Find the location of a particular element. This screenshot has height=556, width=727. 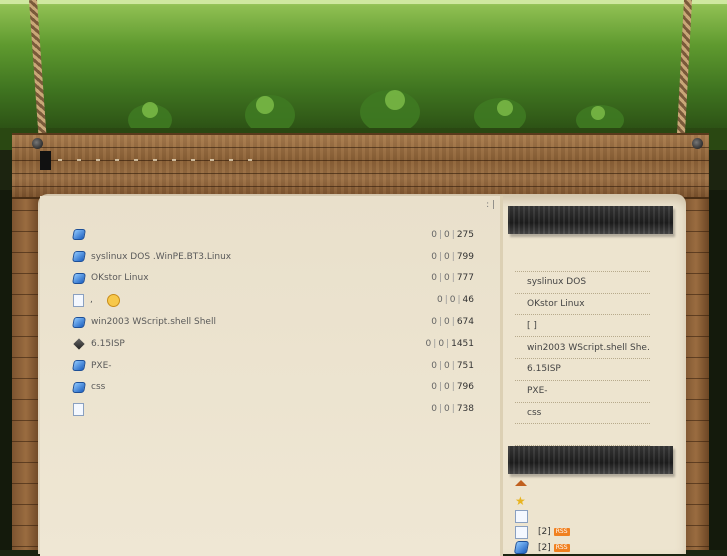

list-item: PXE- 0 | 0 | 751 is located at coordinates (280, 366).